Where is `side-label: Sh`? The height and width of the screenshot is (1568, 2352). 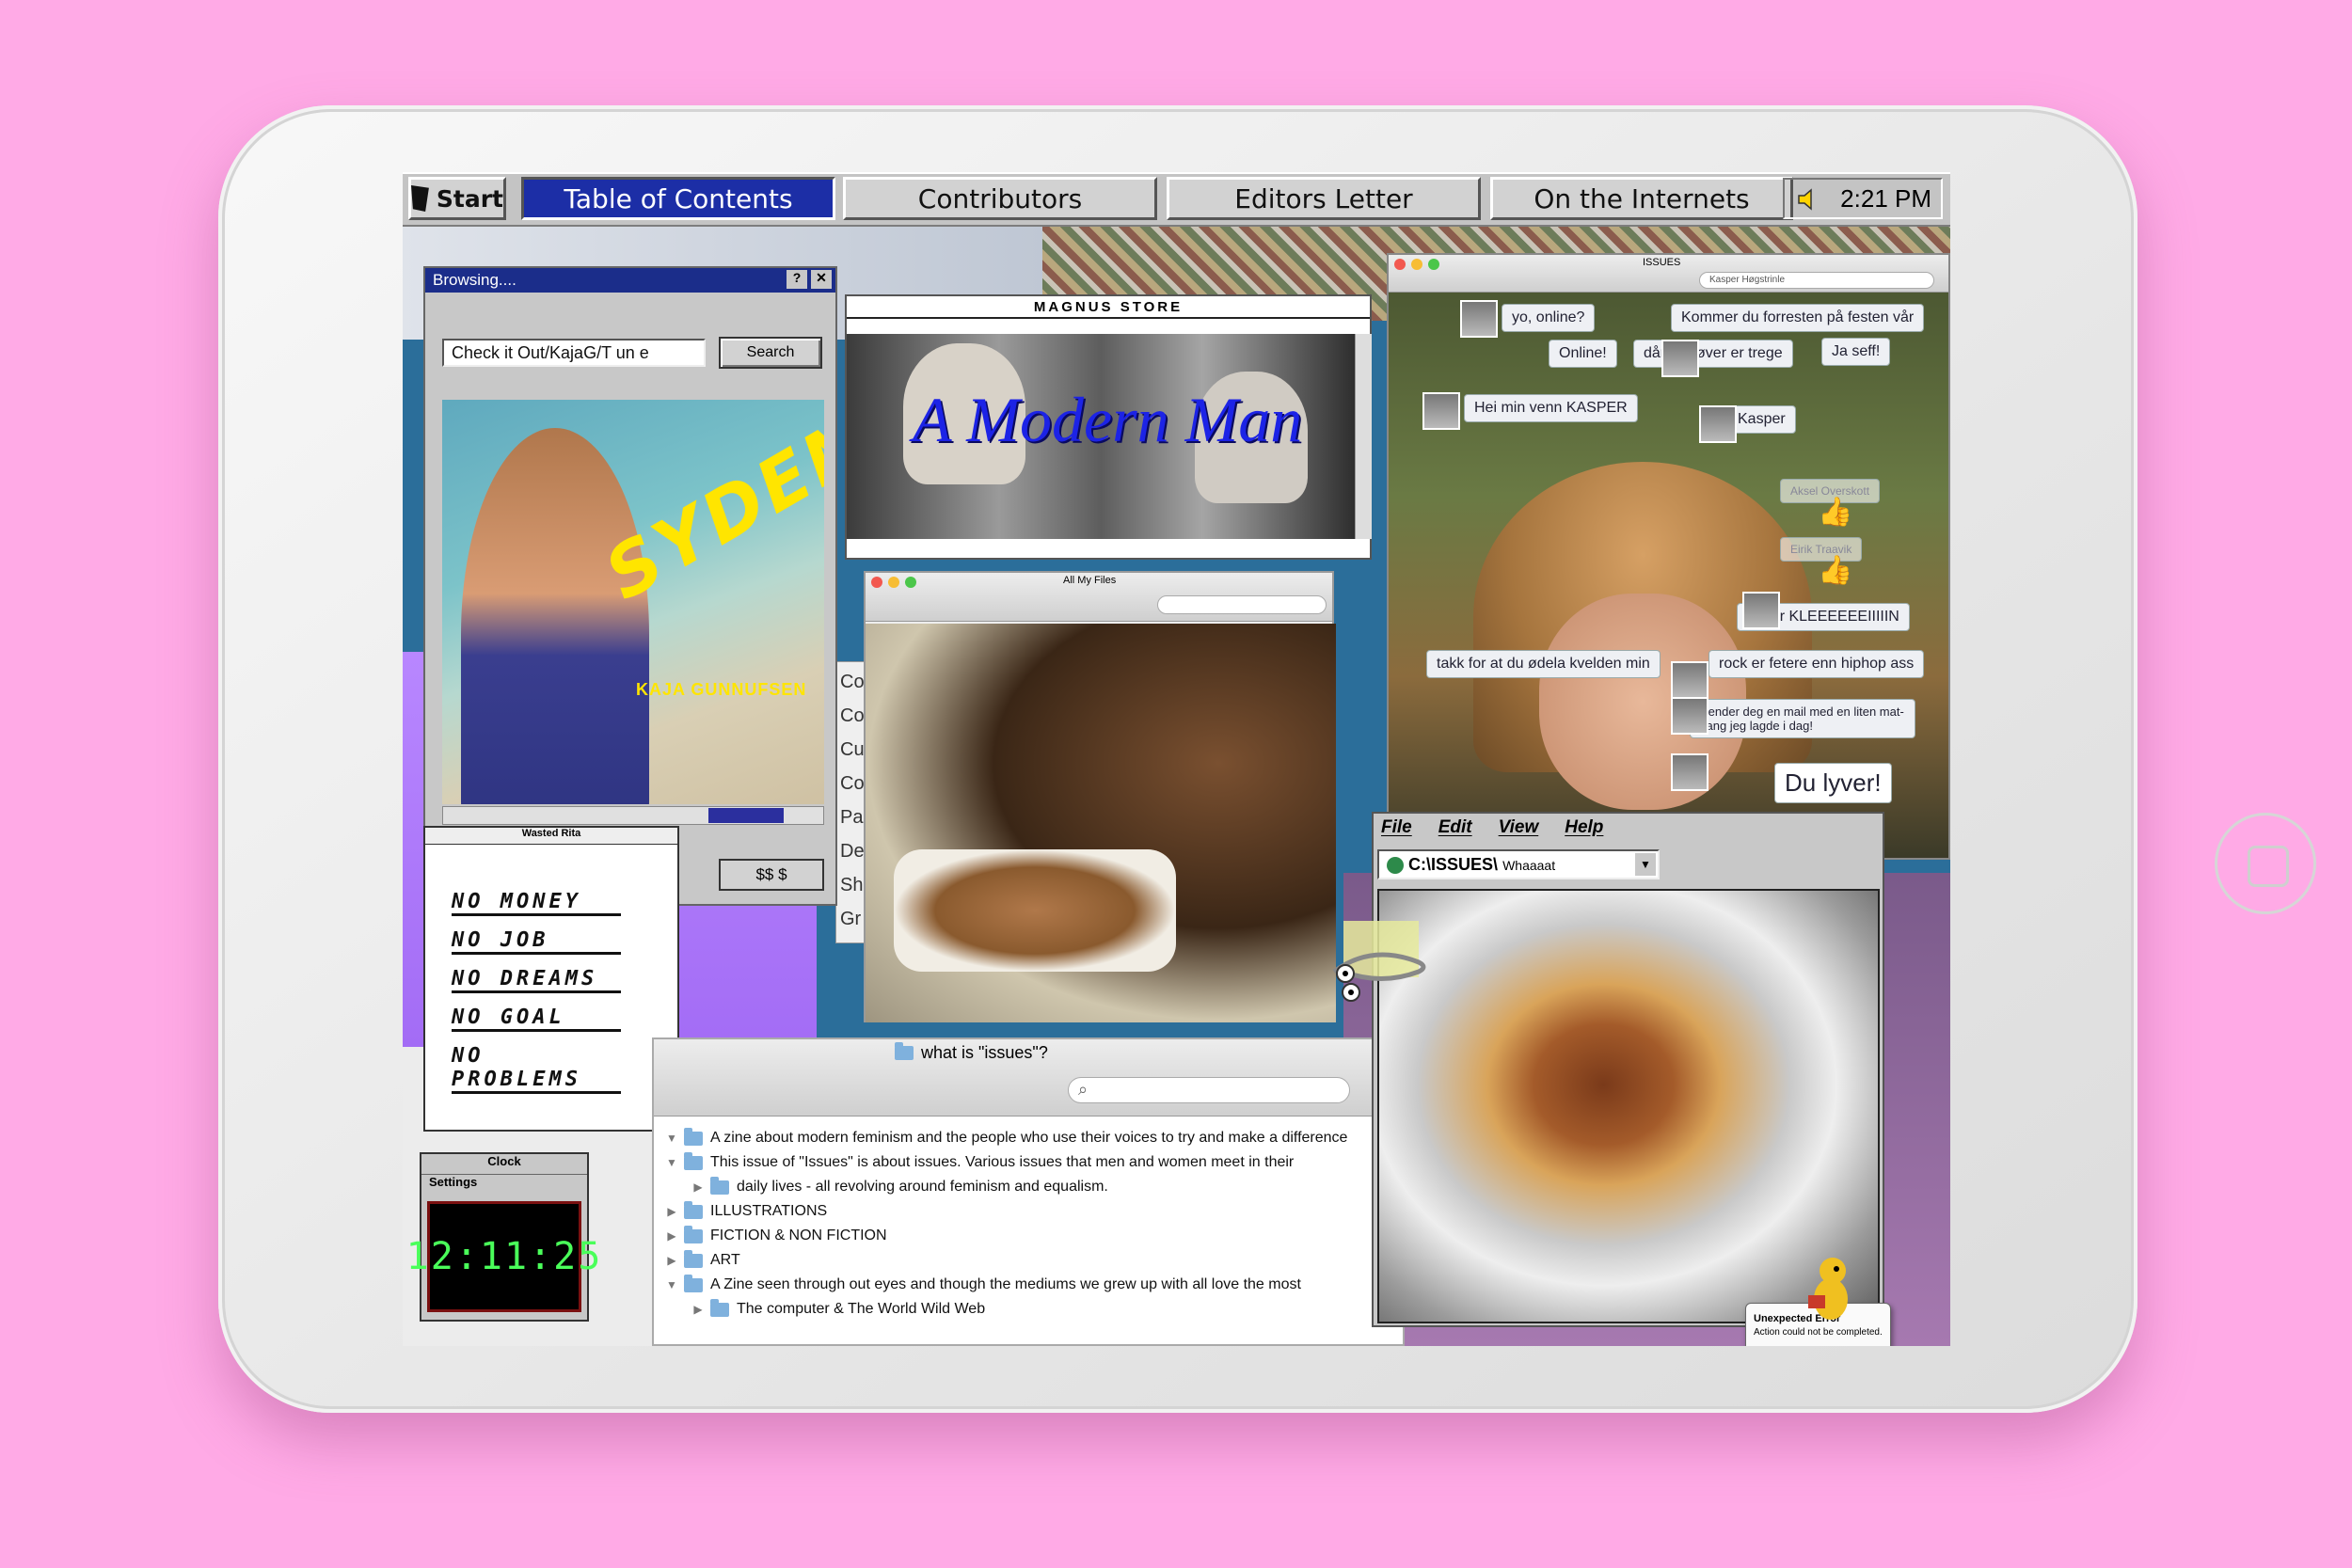 side-label: Sh is located at coordinates (851, 885).